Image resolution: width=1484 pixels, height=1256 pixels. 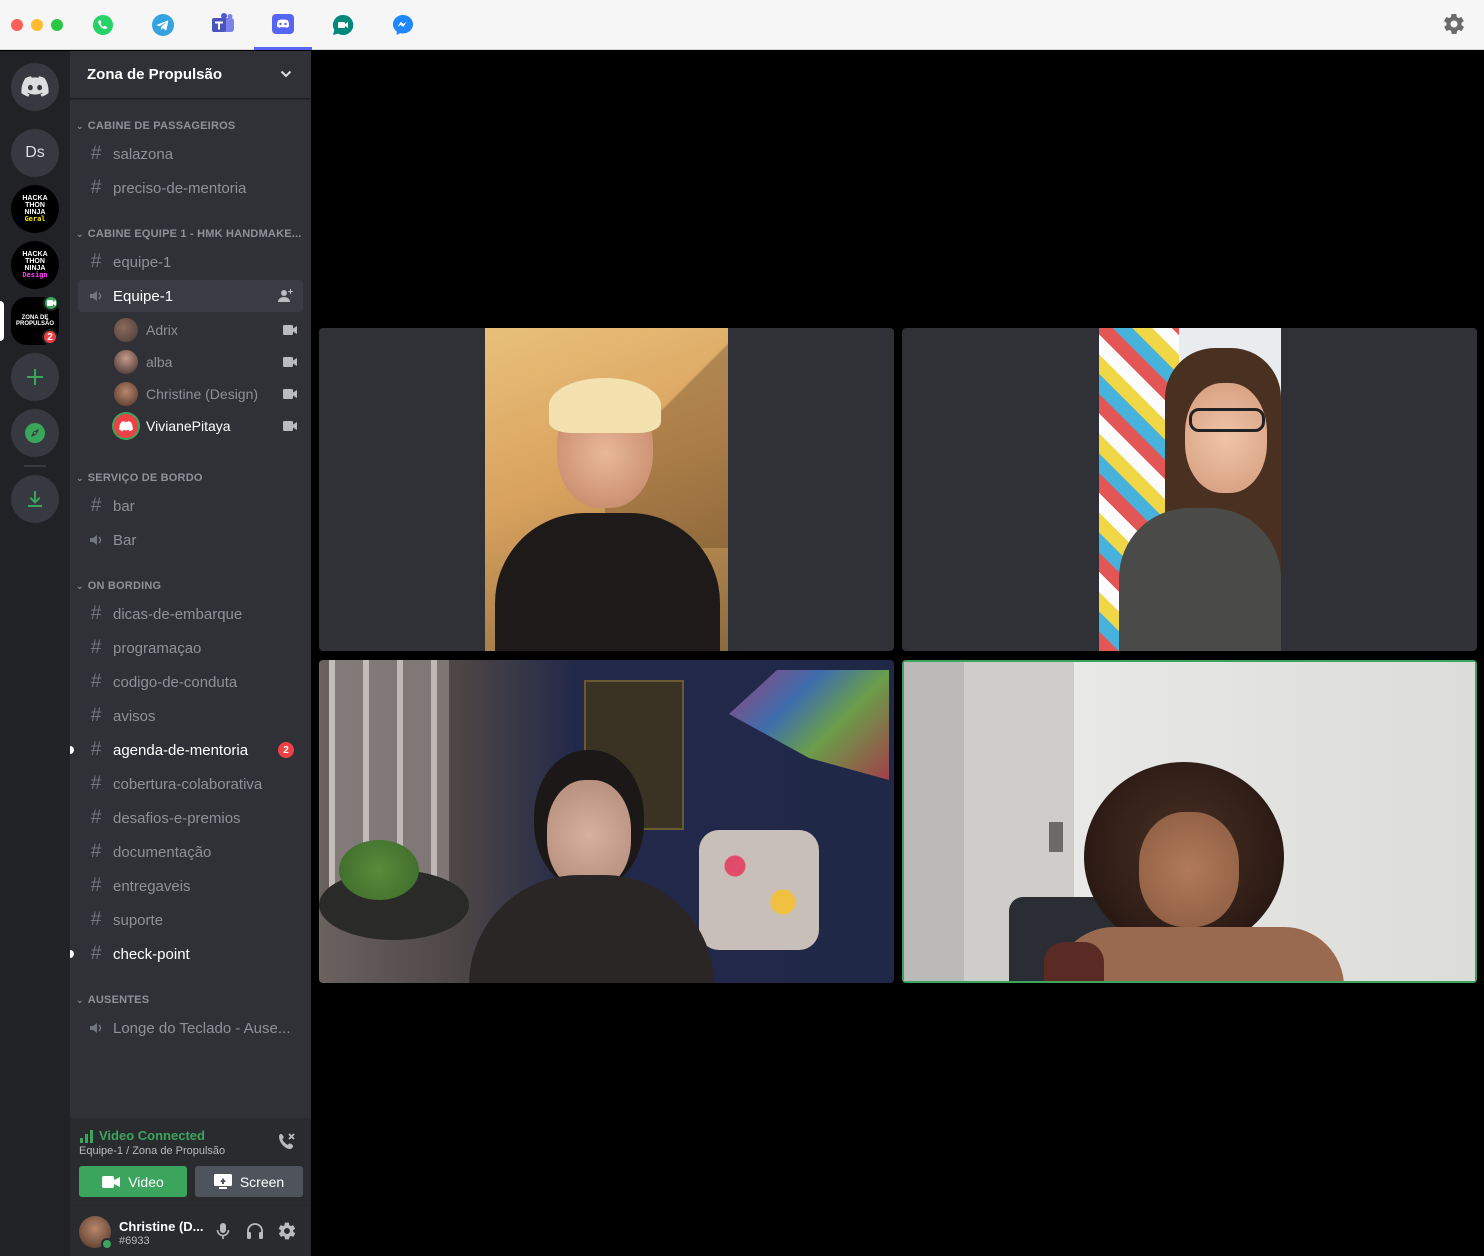 I want to click on voice-user-name: Christine (Design), so click(x=202, y=394).